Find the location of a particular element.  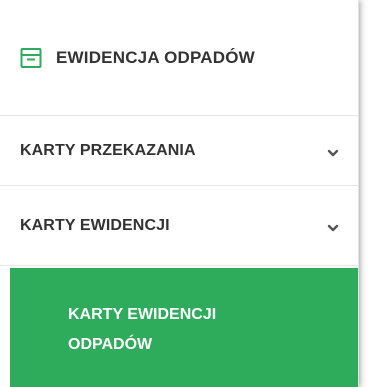

submenu-item-label: KARTY EWIDENCJI ODPADÓW is located at coordinates (142, 329).